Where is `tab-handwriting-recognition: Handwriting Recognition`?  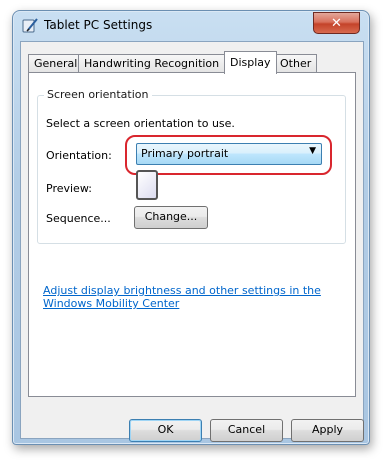
tab-handwriting-recognition: Handwriting Recognition is located at coordinates (152, 63).